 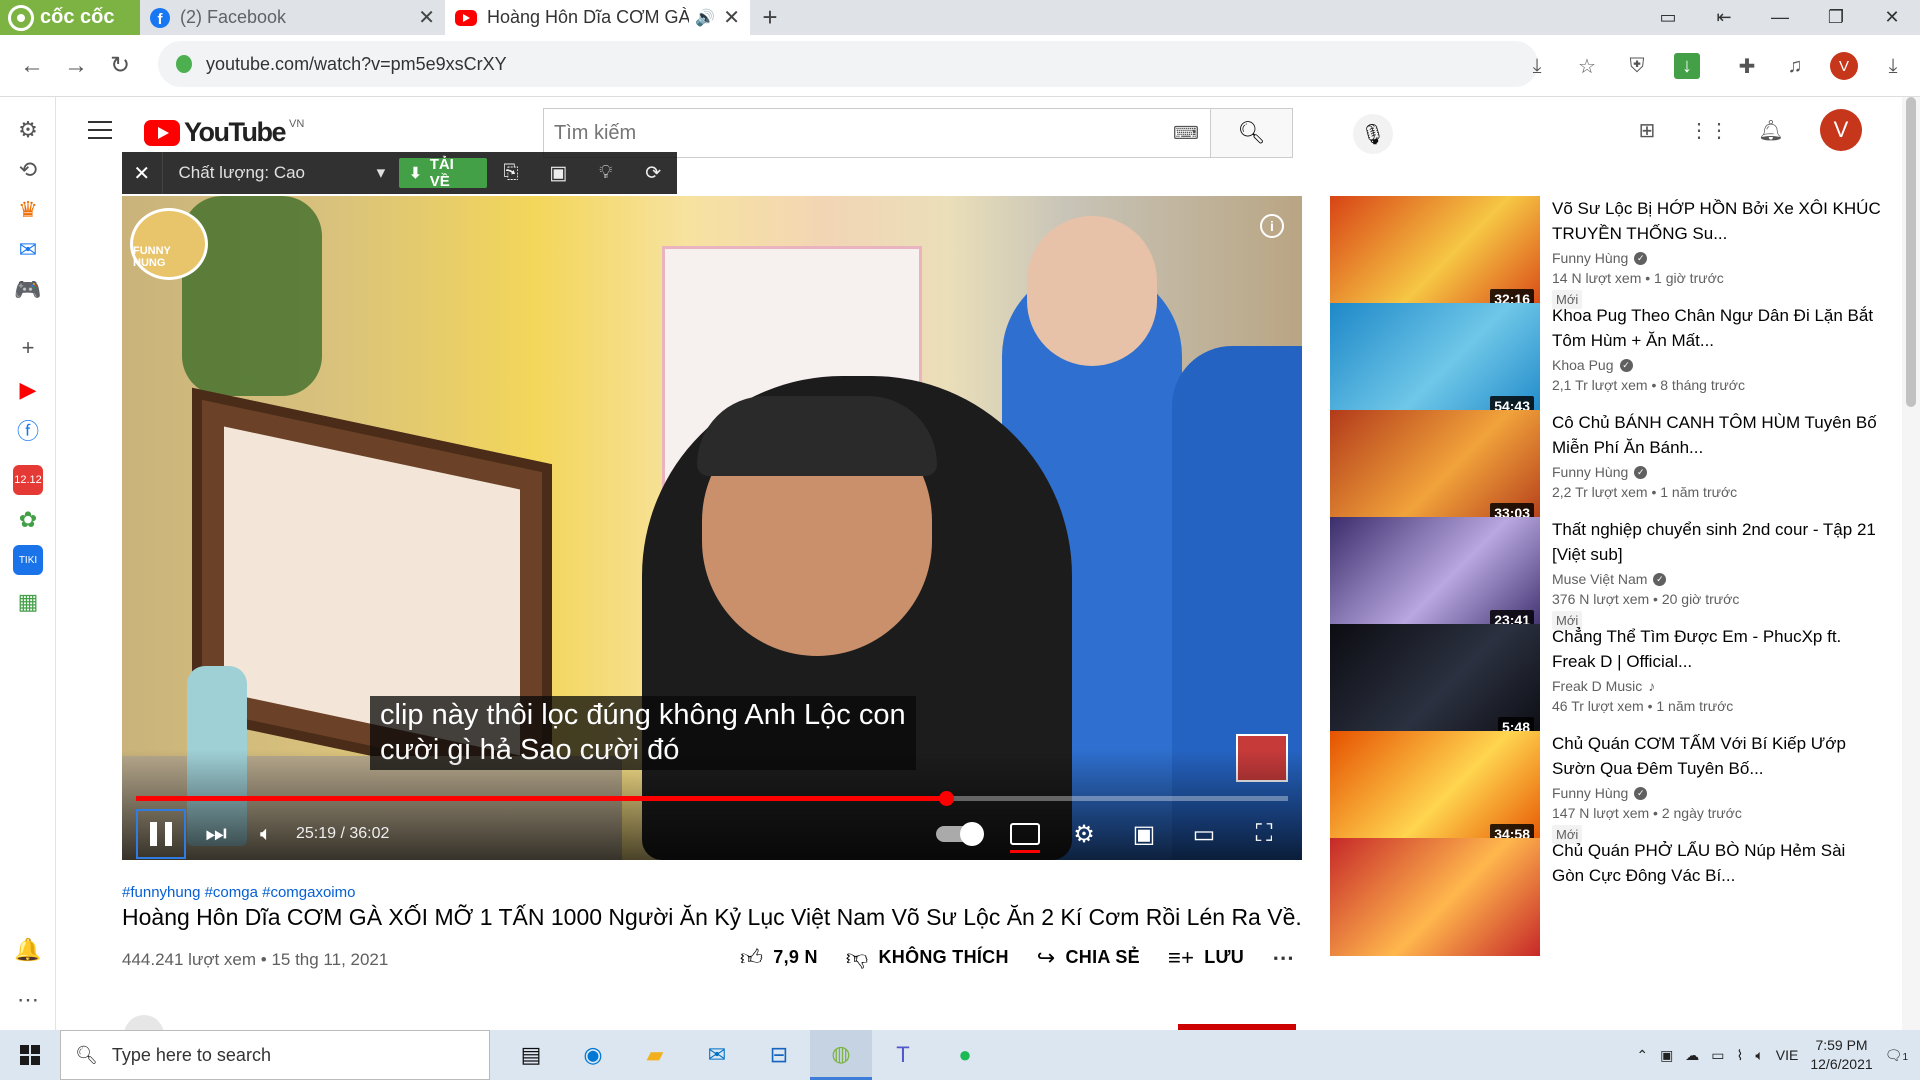 What do you see at coordinates (1717, 365) in the screenshot?
I see `recommendation-channel: Khoa Pug ✓` at bounding box center [1717, 365].